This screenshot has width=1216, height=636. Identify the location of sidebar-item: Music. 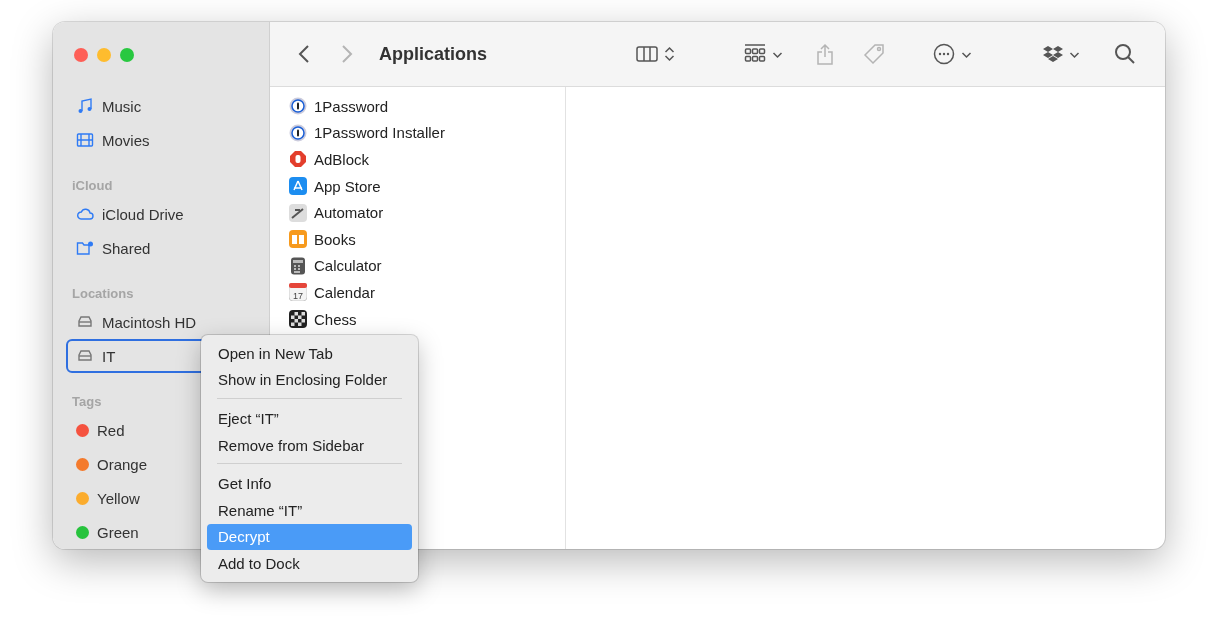
(161, 106).